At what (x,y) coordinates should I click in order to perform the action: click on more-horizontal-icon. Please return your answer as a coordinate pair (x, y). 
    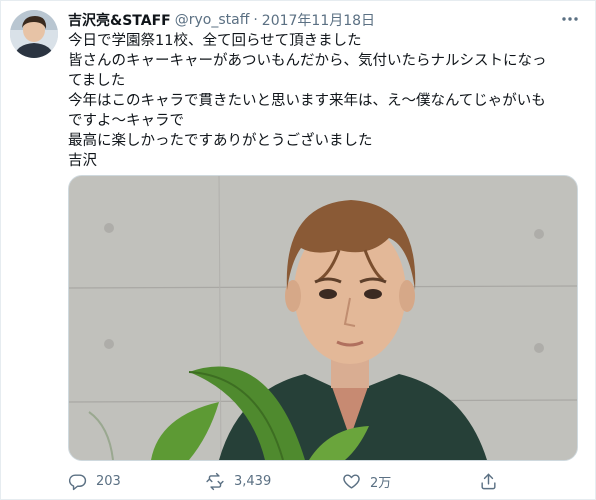
    Looking at the image, I should click on (570, 19).